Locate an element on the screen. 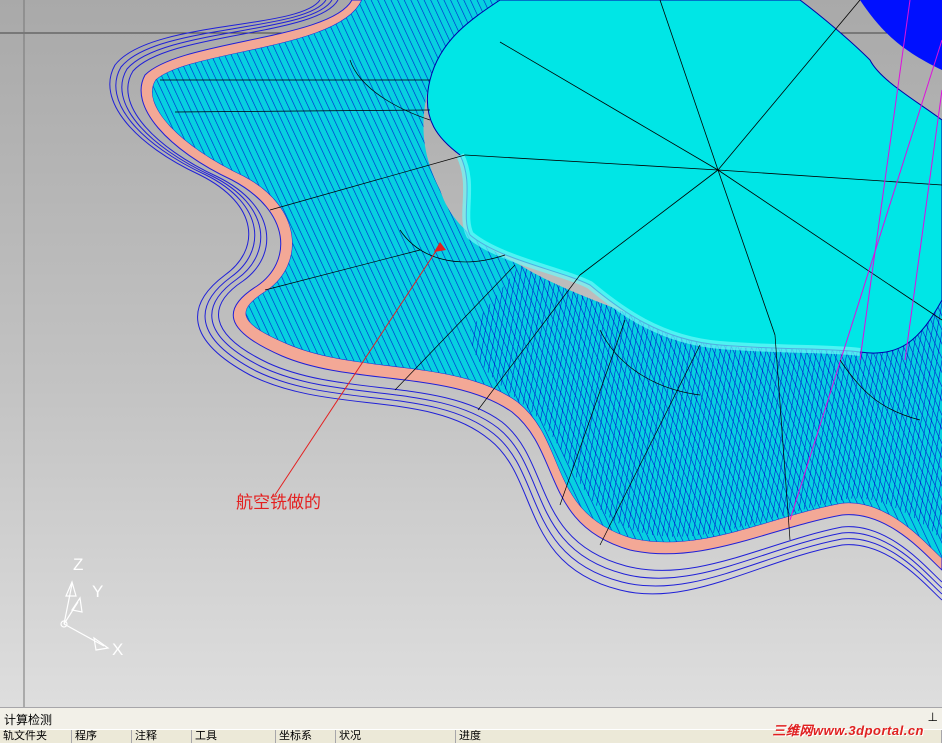 The height and width of the screenshot is (743, 942). panel-title: 计算检测 is located at coordinates (28, 720).